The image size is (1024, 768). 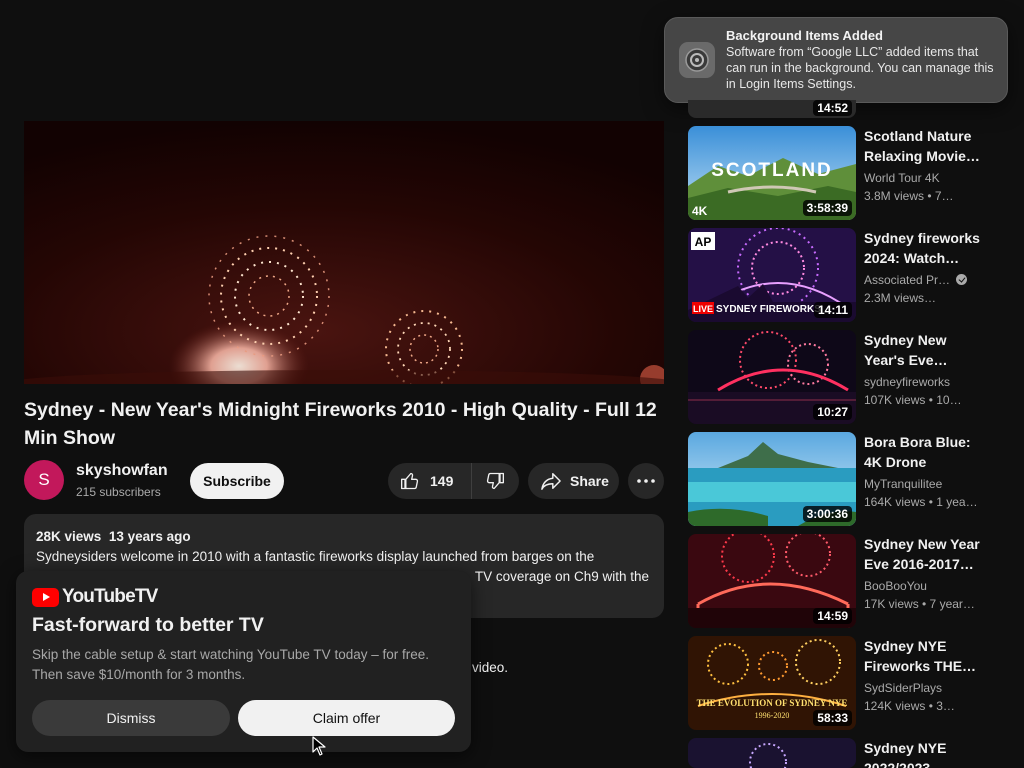 I want to click on thumb-subtext: 1996-2020, so click(x=772, y=715).